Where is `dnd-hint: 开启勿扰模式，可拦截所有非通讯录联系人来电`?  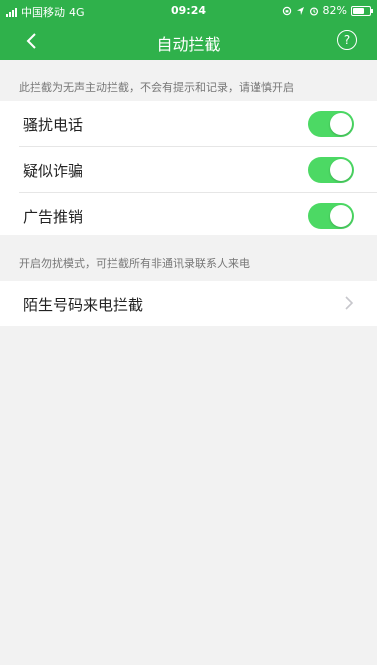 dnd-hint: 开启勿扰模式，可拦截所有非通讯录联系人来电 is located at coordinates (134, 263).